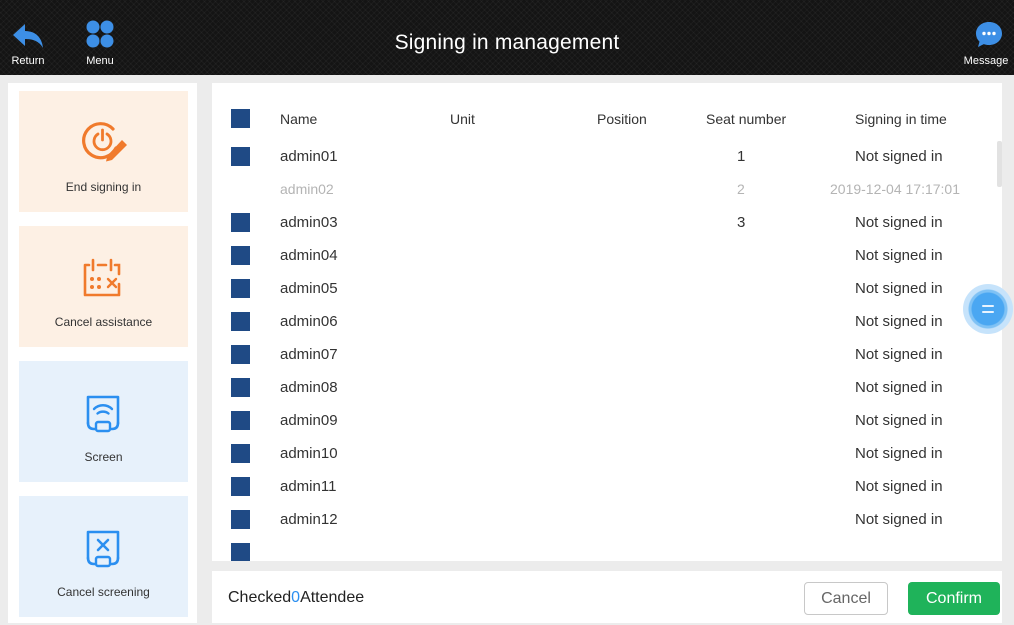 The width and height of the screenshot is (1014, 625). Describe the element at coordinates (746, 119) in the screenshot. I see `column-header-seat-number: Seat number` at that location.